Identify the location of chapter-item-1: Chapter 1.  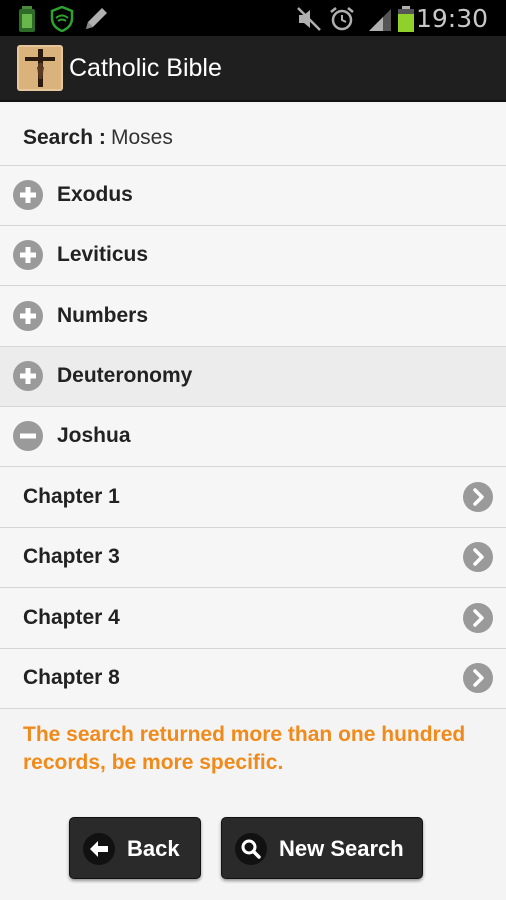
(253, 498).